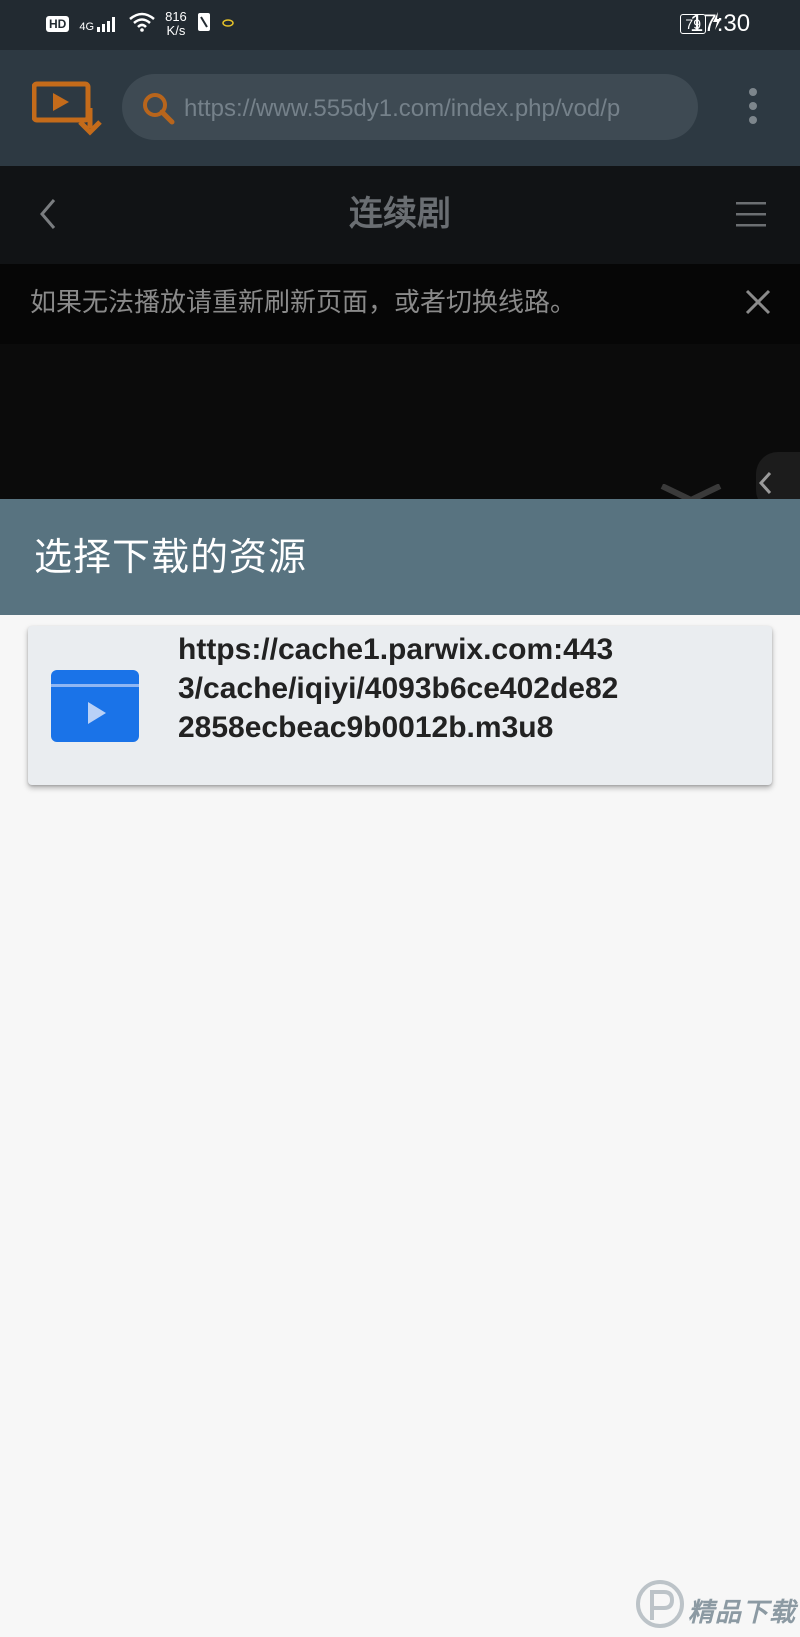  Describe the element at coordinates (400, 214) in the screenshot. I see `page-title: 连续剧` at that location.